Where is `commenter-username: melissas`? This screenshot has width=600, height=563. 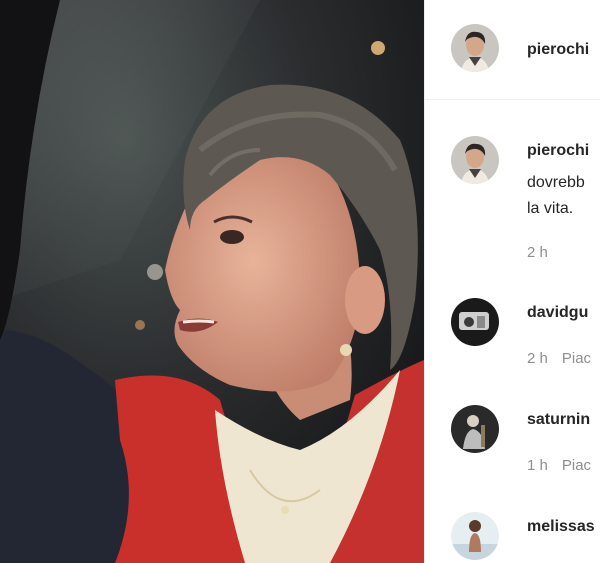
commenter-username: melissas is located at coordinates (561, 527).